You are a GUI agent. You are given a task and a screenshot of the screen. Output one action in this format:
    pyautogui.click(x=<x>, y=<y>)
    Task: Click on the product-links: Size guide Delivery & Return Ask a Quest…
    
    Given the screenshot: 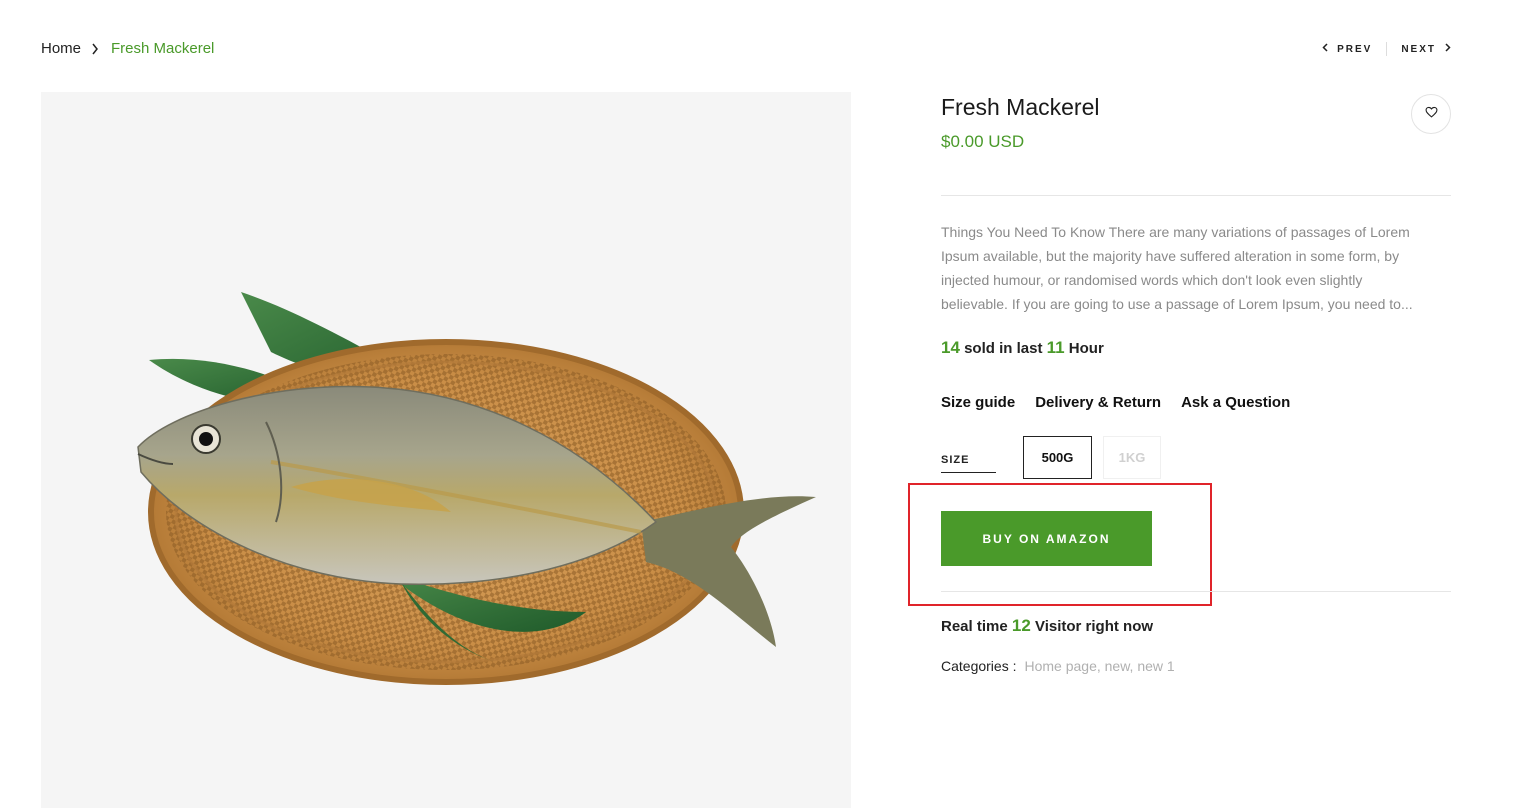 What is the action you would take?
    pyautogui.click(x=1115, y=402)
    